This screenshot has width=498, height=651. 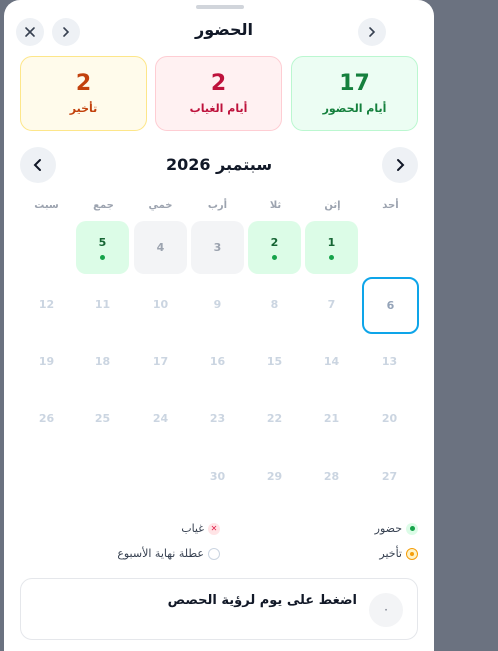 I want to click on day-number: 22, so click(x=274, y=418).